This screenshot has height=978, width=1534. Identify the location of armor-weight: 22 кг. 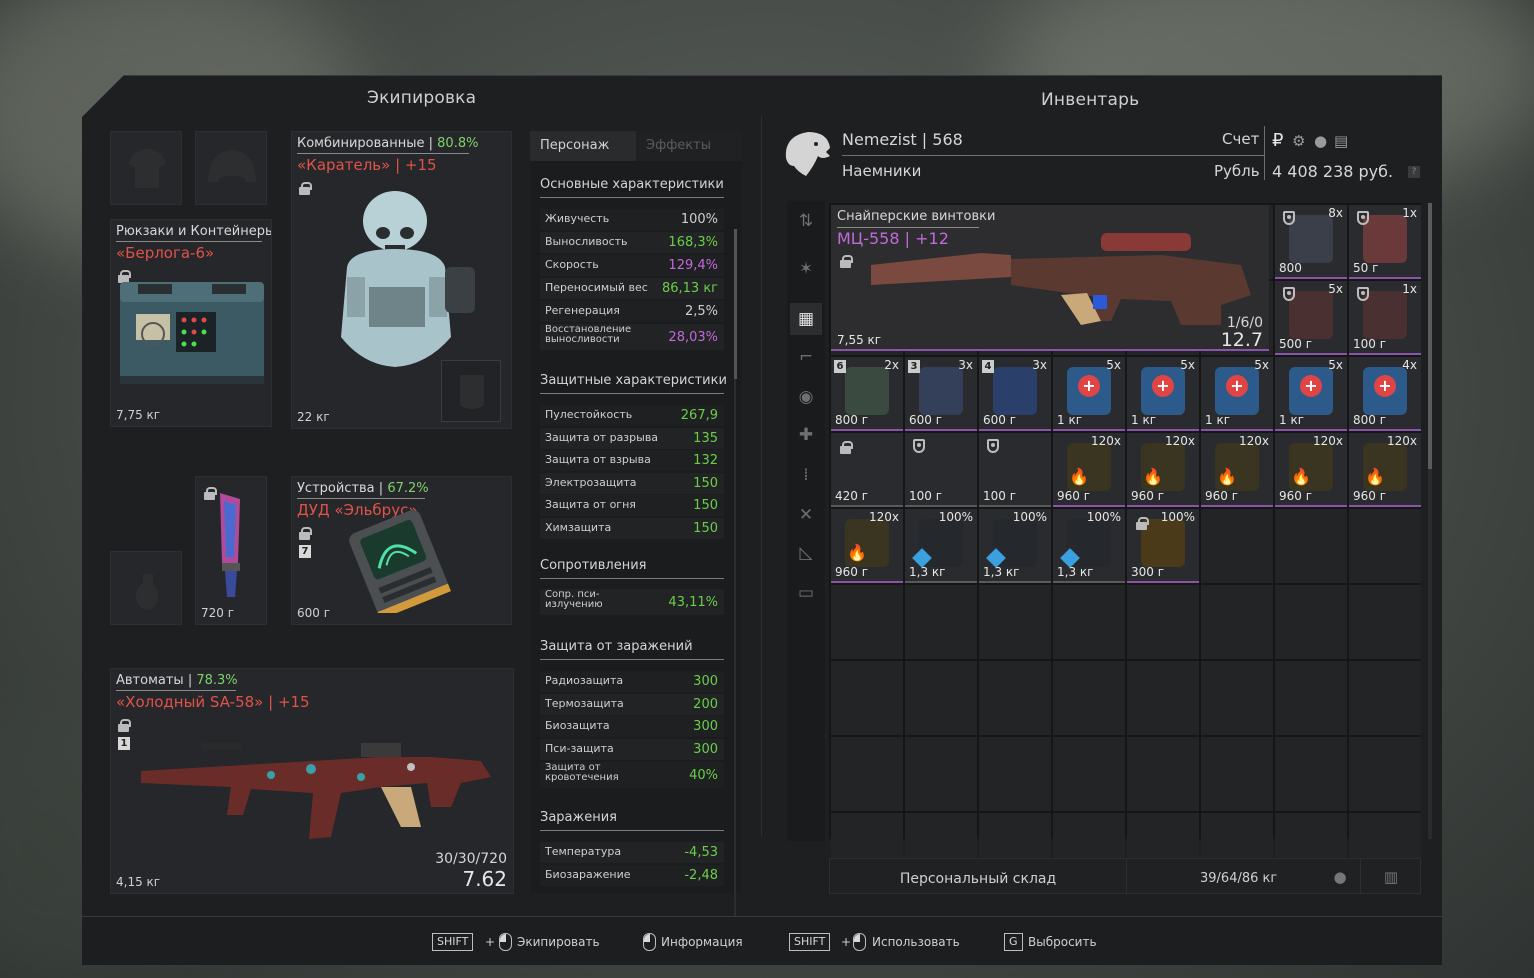
(313, 417).